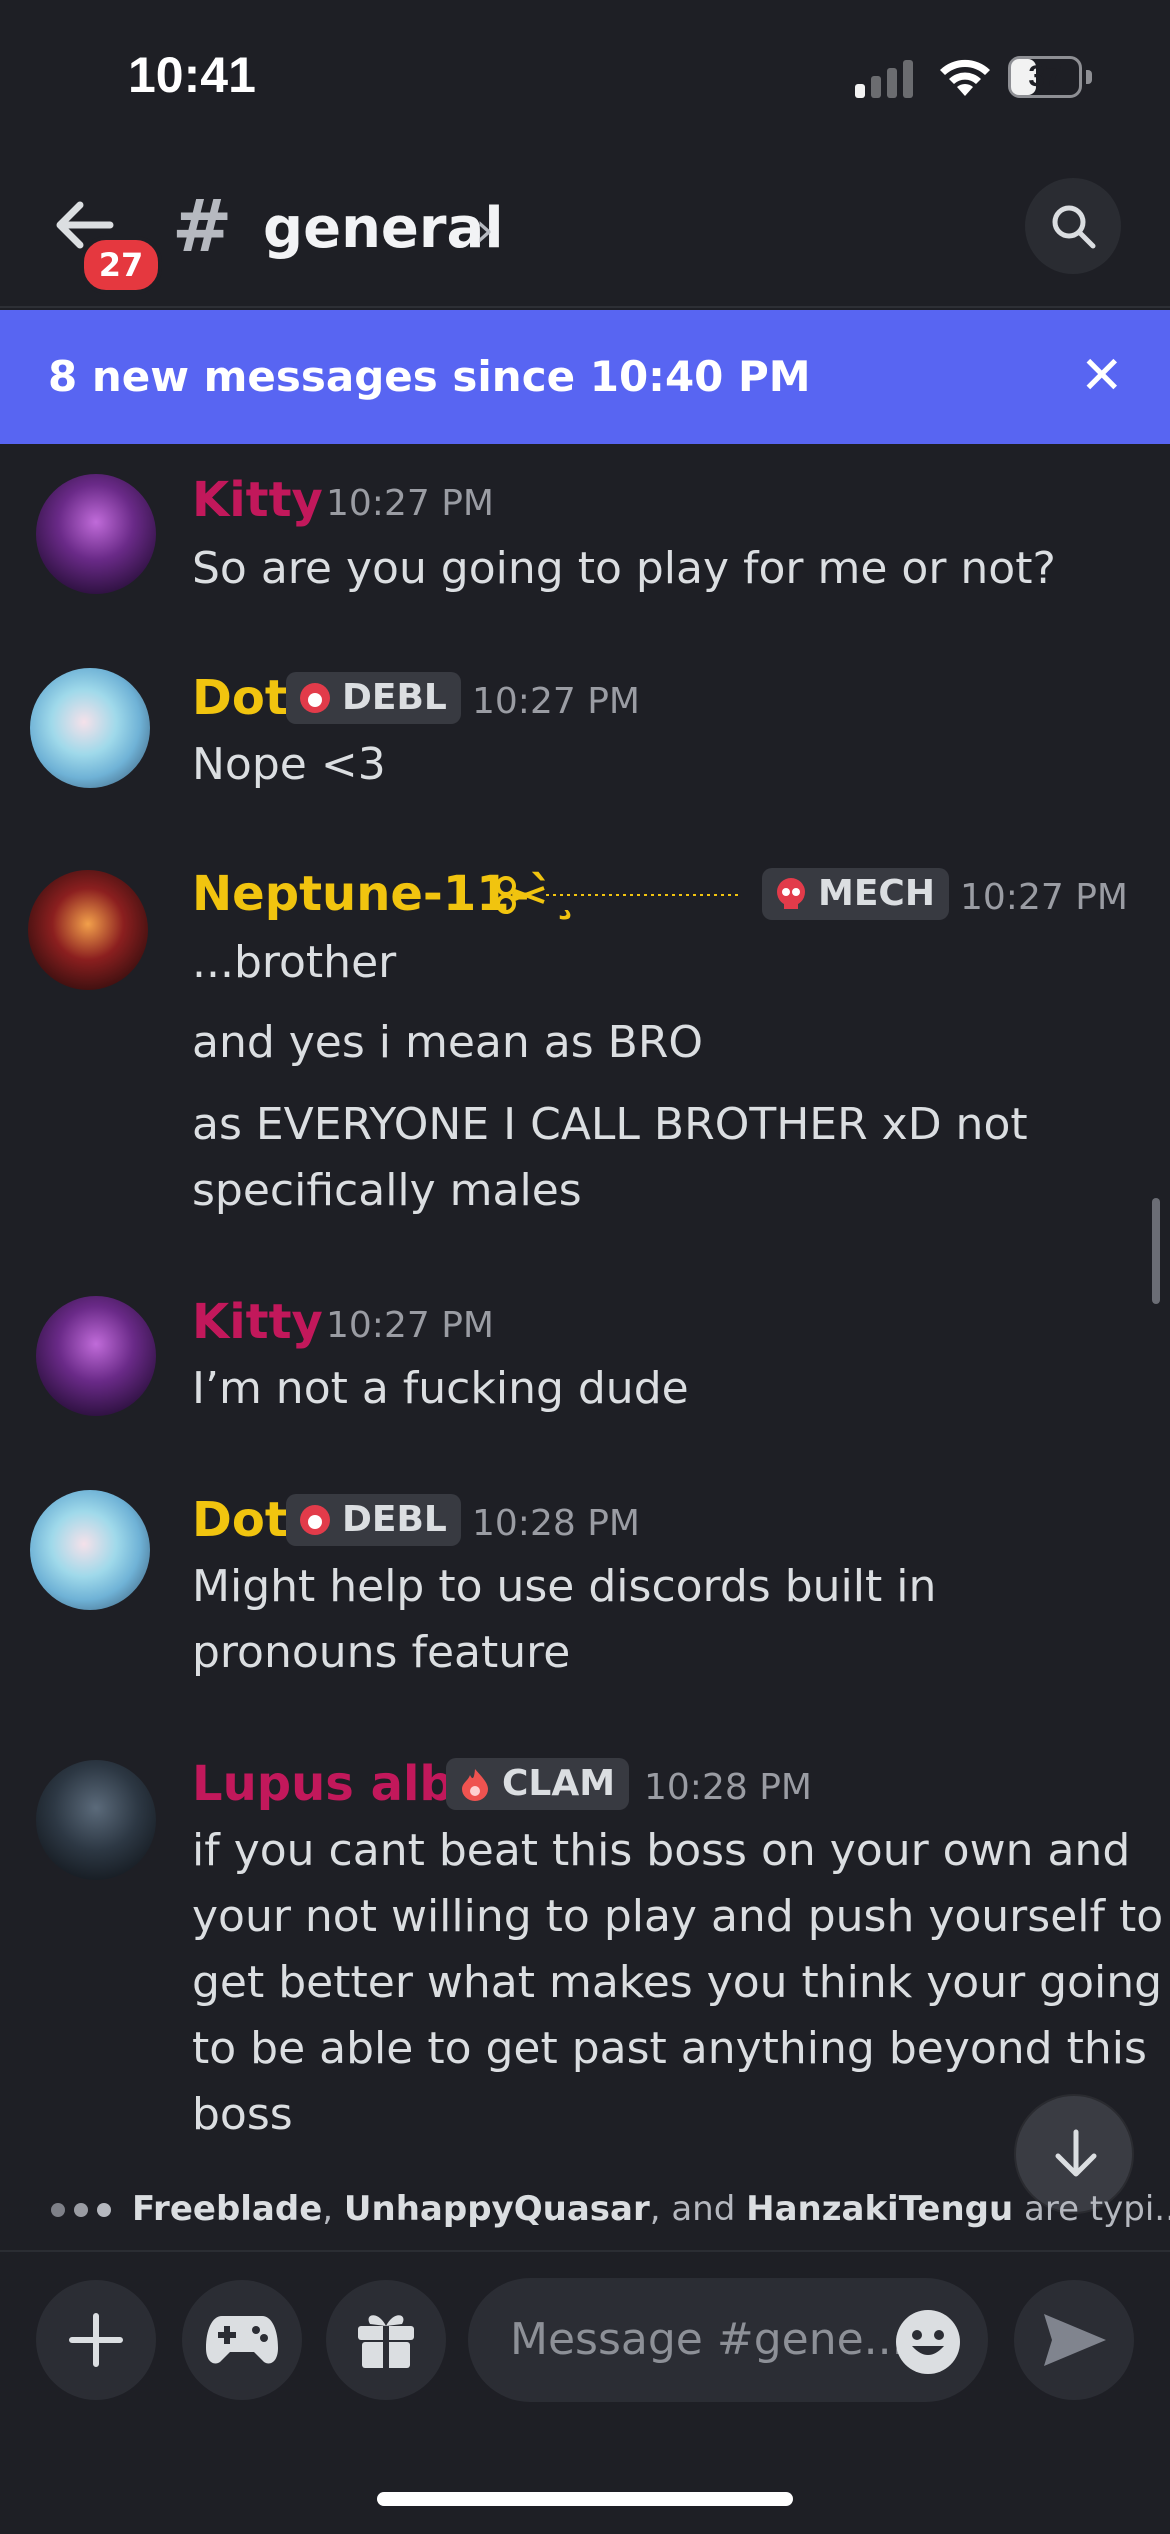 Image resolution: width=1170 pixels, height=2534 pixels. I want to click on battery-percent: 37, so click(1045, 76).